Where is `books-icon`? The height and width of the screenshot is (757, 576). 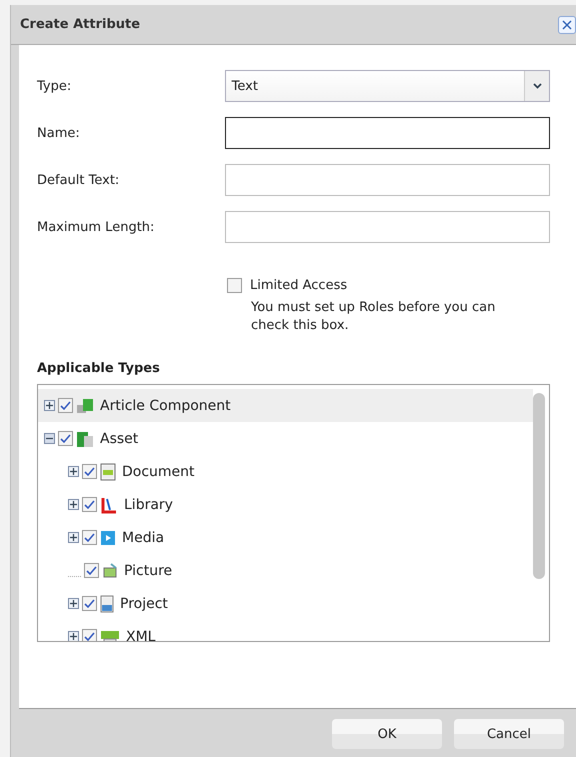
books-icon is located at coordinates (109, 505).